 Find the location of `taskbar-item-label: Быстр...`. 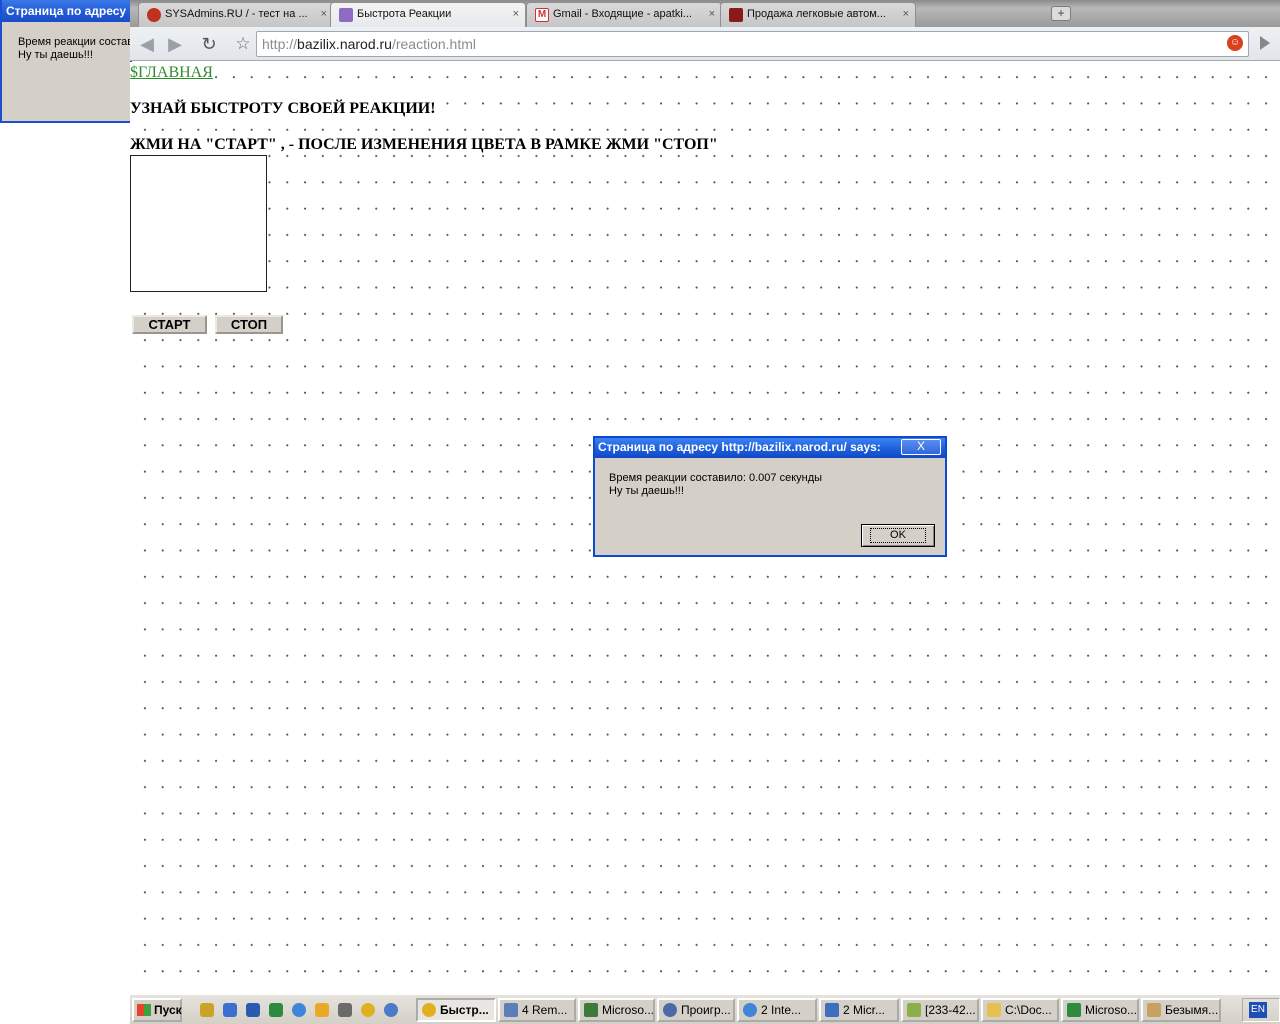

taskbar-item-label: Быстр... is located at coordinates (464, 1010).